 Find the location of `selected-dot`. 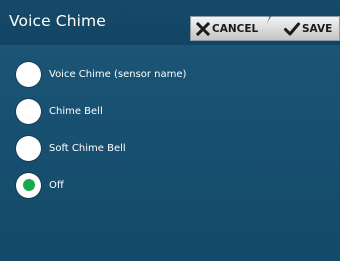

selected-dot is located at coordinates (28, 185).